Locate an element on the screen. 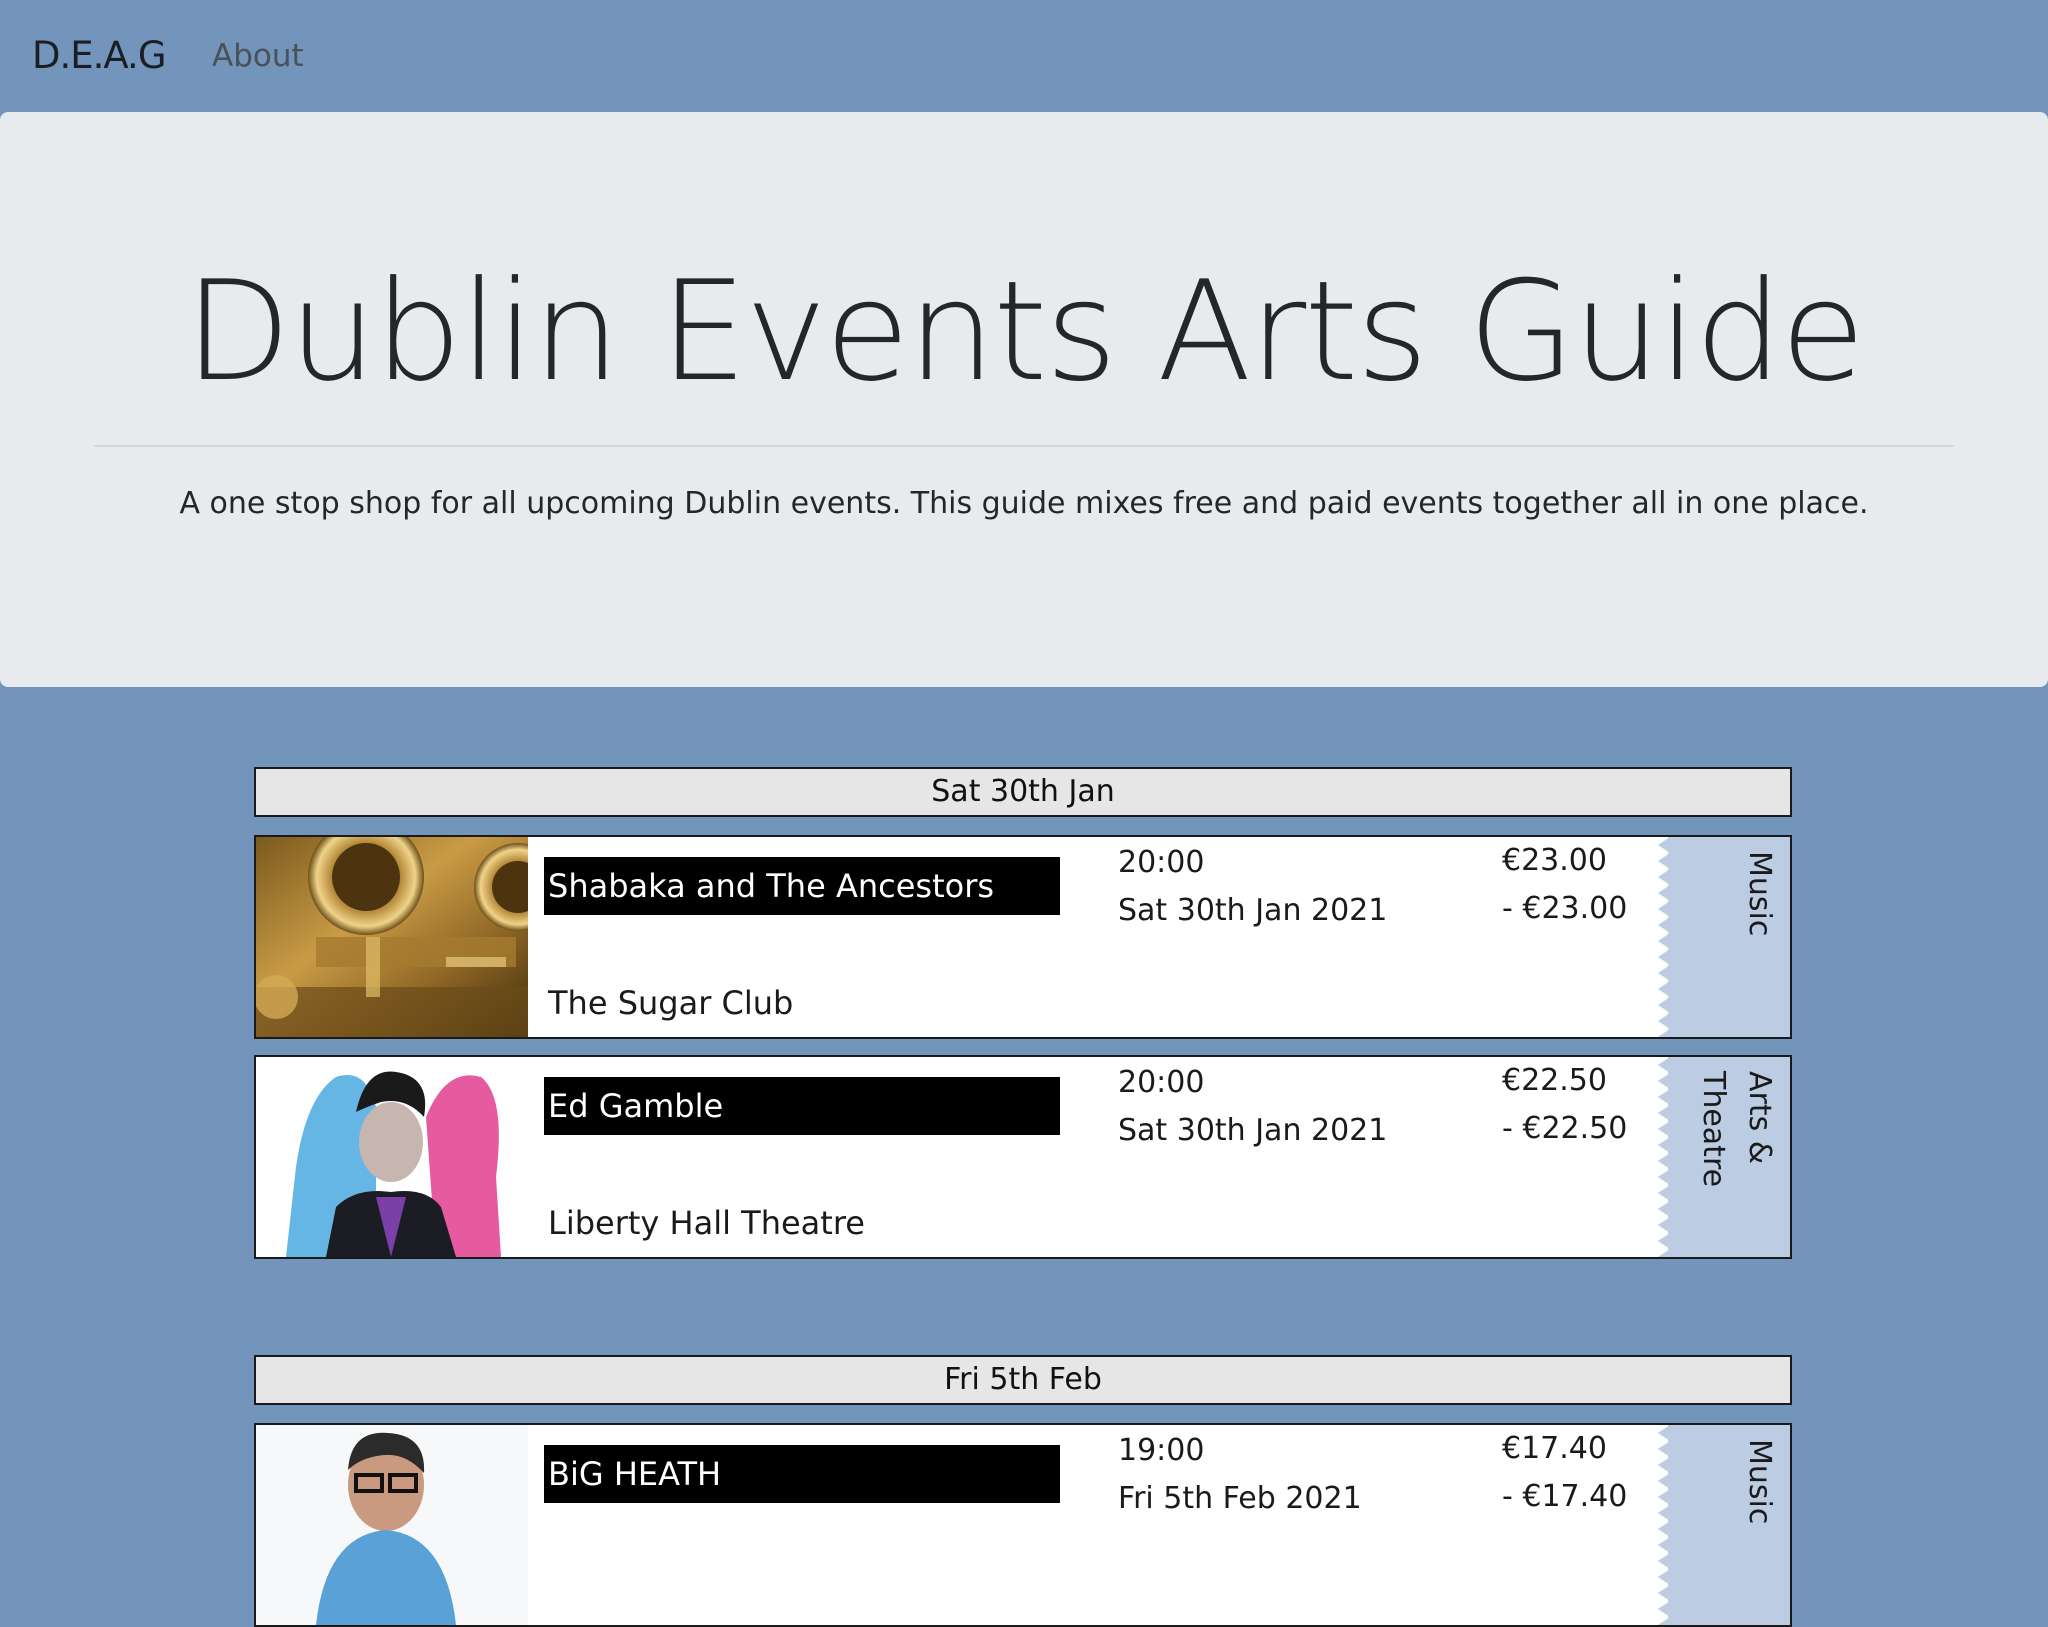  brand-link: D.E.A.G is located at coordinates (99, 55).